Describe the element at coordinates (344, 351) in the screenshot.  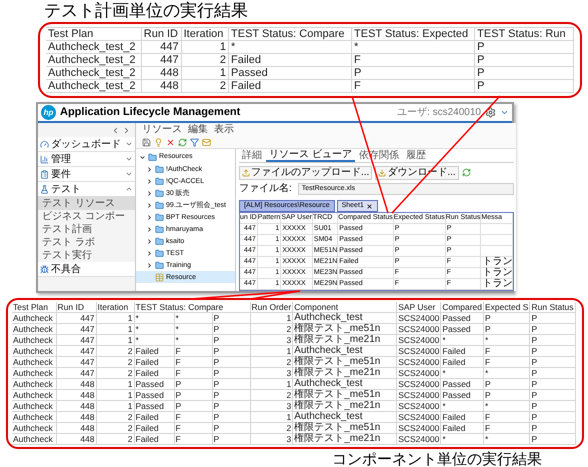
I see `table-cell: Authcheck_test` at that location.